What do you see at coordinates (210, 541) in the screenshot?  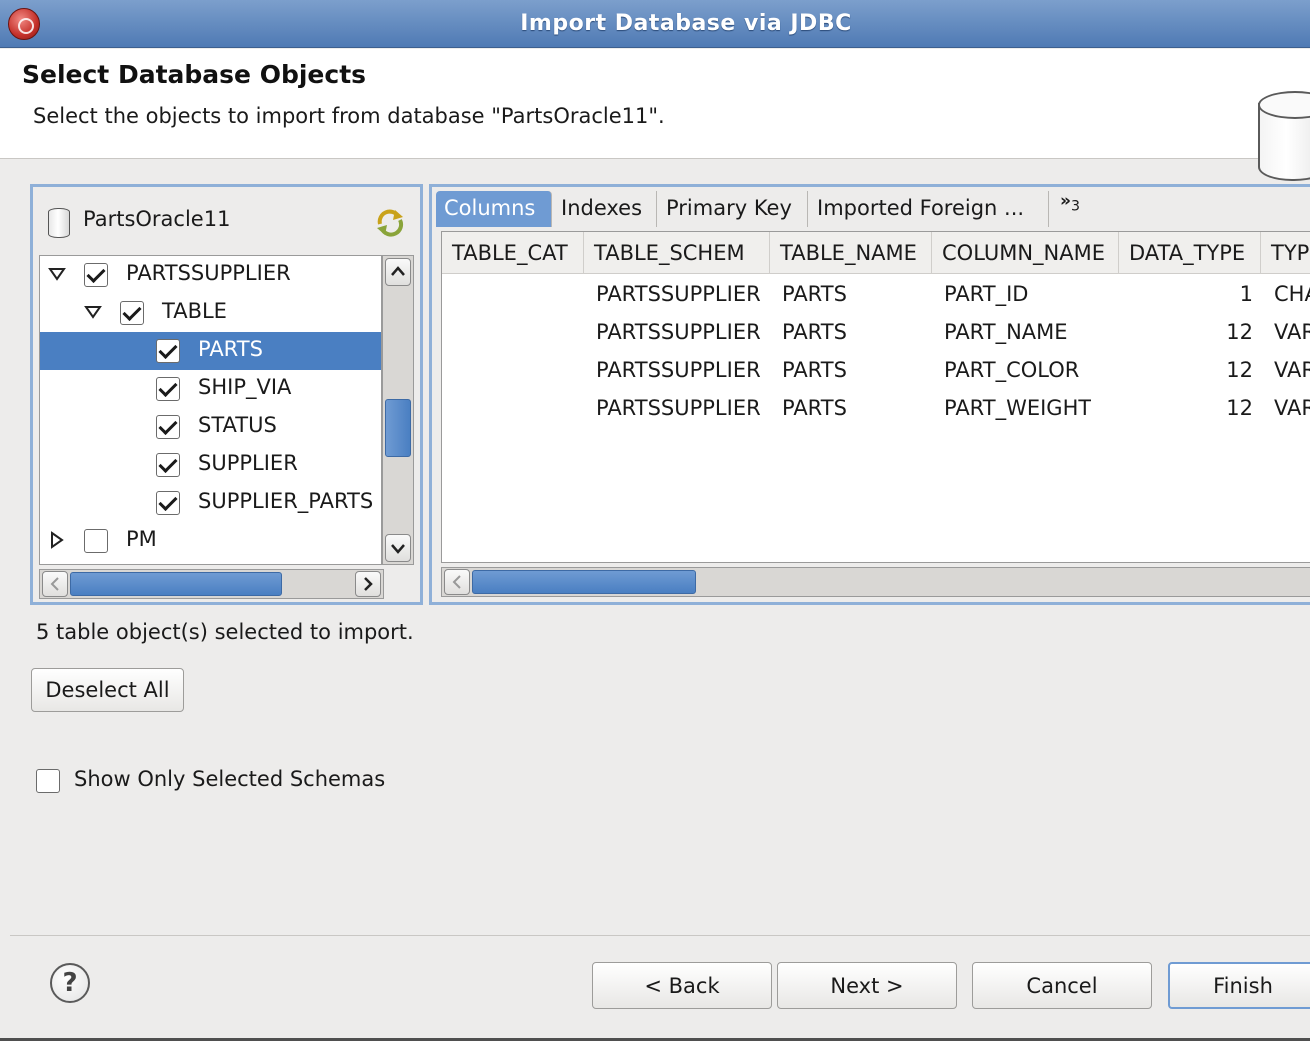 I see `tree-item-pm: PM` at bounding box center [210, 541].